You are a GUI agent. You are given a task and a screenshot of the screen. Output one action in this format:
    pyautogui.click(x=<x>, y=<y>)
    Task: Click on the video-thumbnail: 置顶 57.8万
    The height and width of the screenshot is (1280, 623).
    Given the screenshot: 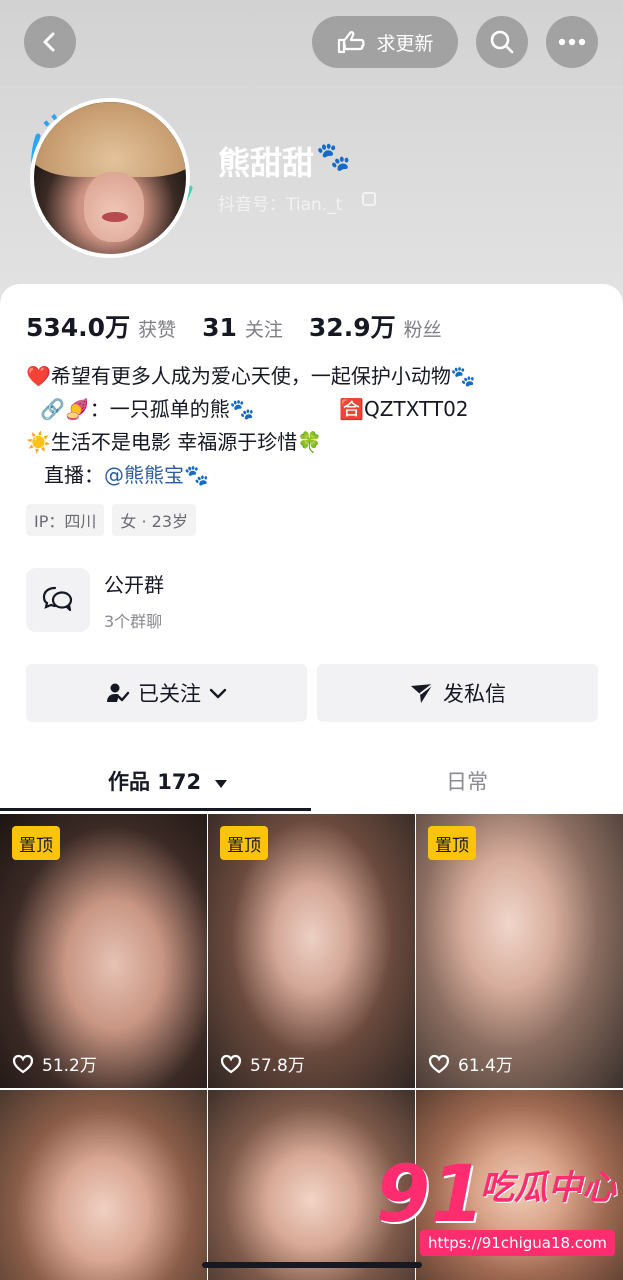 What is the action you would take?
    pyautogui.click(x=311, y=951)
    